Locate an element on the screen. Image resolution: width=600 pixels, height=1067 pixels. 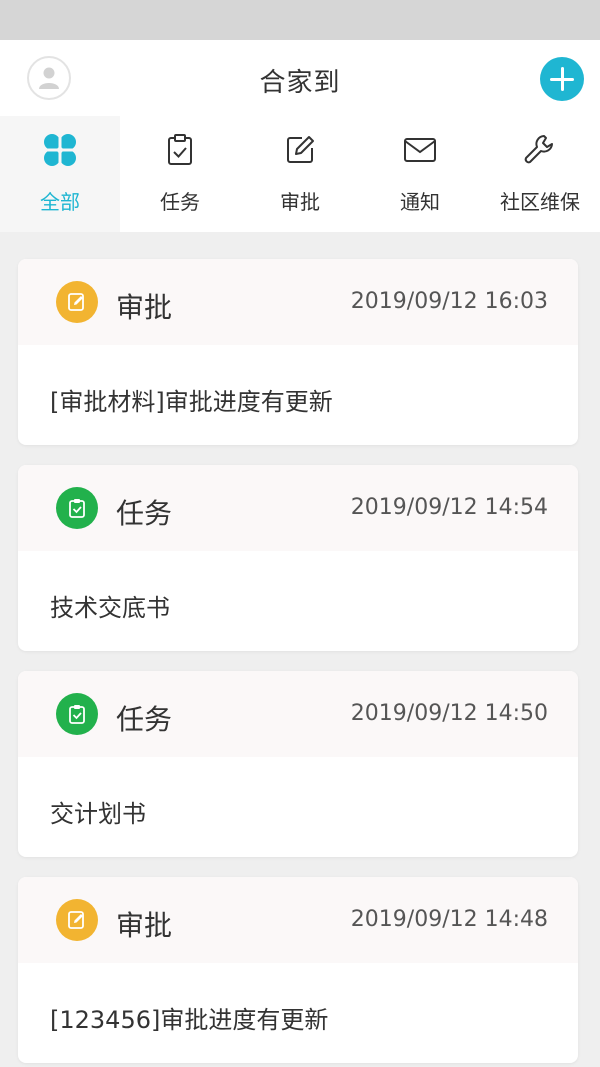
card-header: 审批 2019/09/12 14:48 is located at coordinates (298, 920).